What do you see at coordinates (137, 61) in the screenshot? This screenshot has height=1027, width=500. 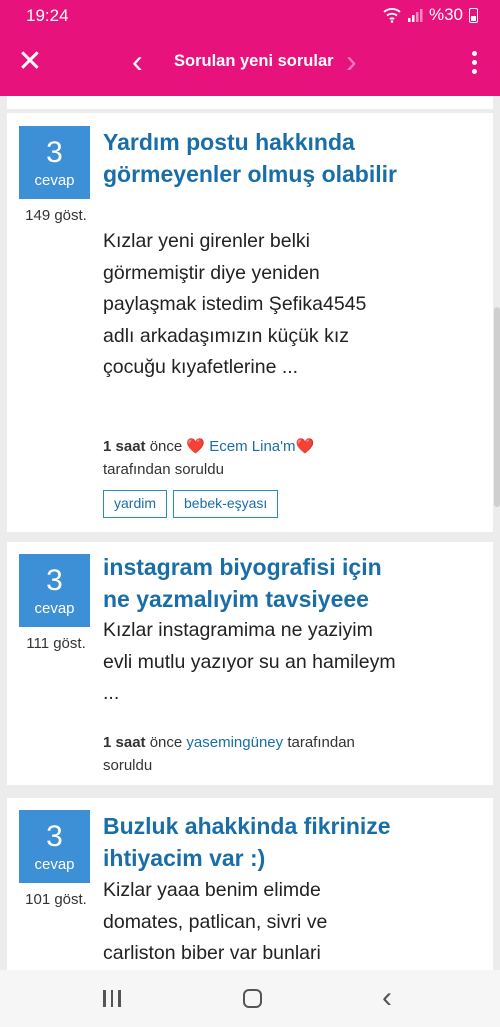 I see `chevron-left-icon: ‹` at bounding box center [137, 61].